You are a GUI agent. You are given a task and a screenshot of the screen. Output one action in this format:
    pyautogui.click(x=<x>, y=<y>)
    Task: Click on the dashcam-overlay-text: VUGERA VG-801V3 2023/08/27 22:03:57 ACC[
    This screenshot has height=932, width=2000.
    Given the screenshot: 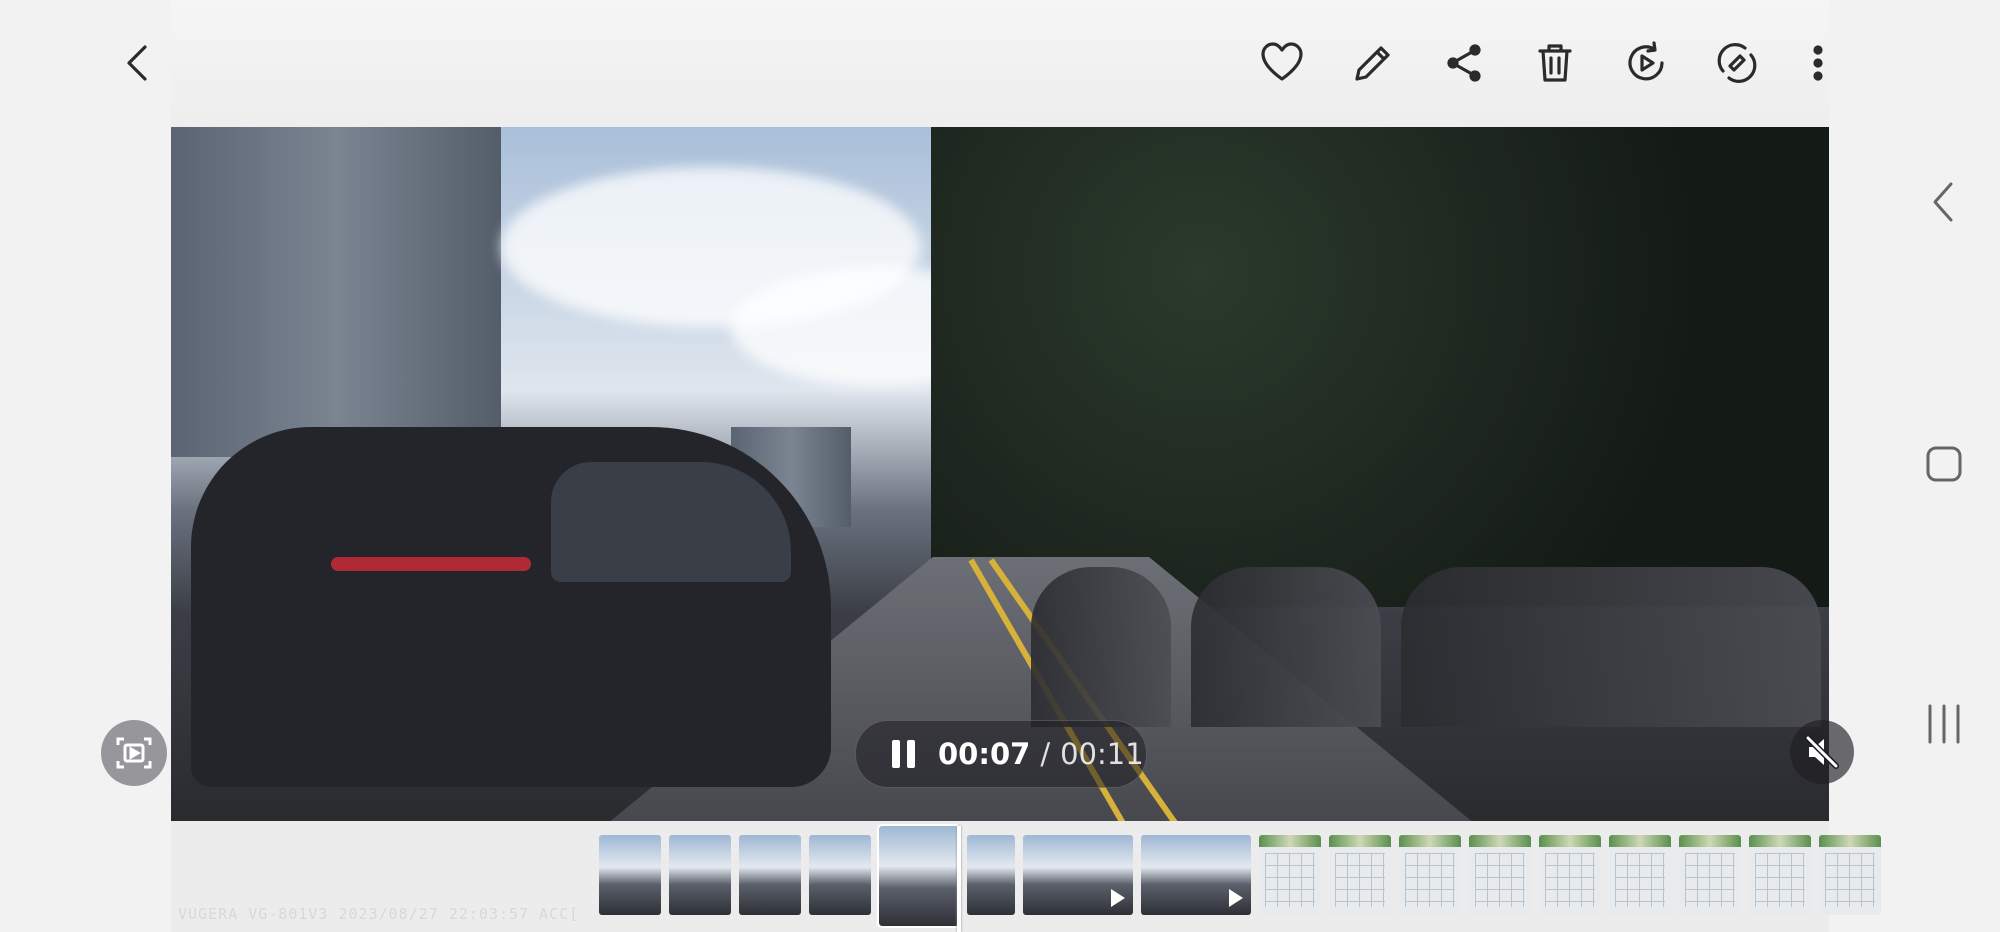 What is the action you would take?
    pyautogui.click(x=379, y=914)
    